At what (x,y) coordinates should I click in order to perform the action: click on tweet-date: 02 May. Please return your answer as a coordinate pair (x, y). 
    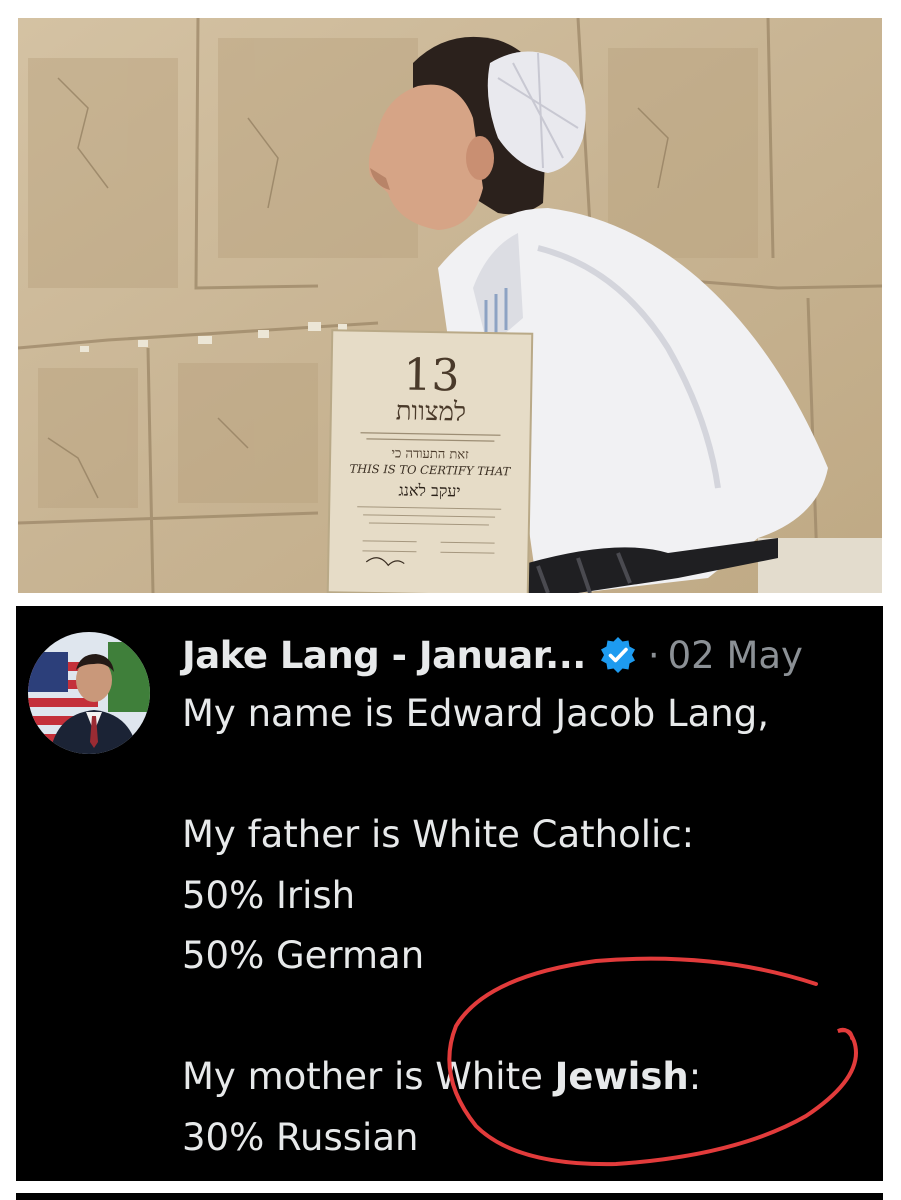
    Looking at the image, I should click on (735, 655).